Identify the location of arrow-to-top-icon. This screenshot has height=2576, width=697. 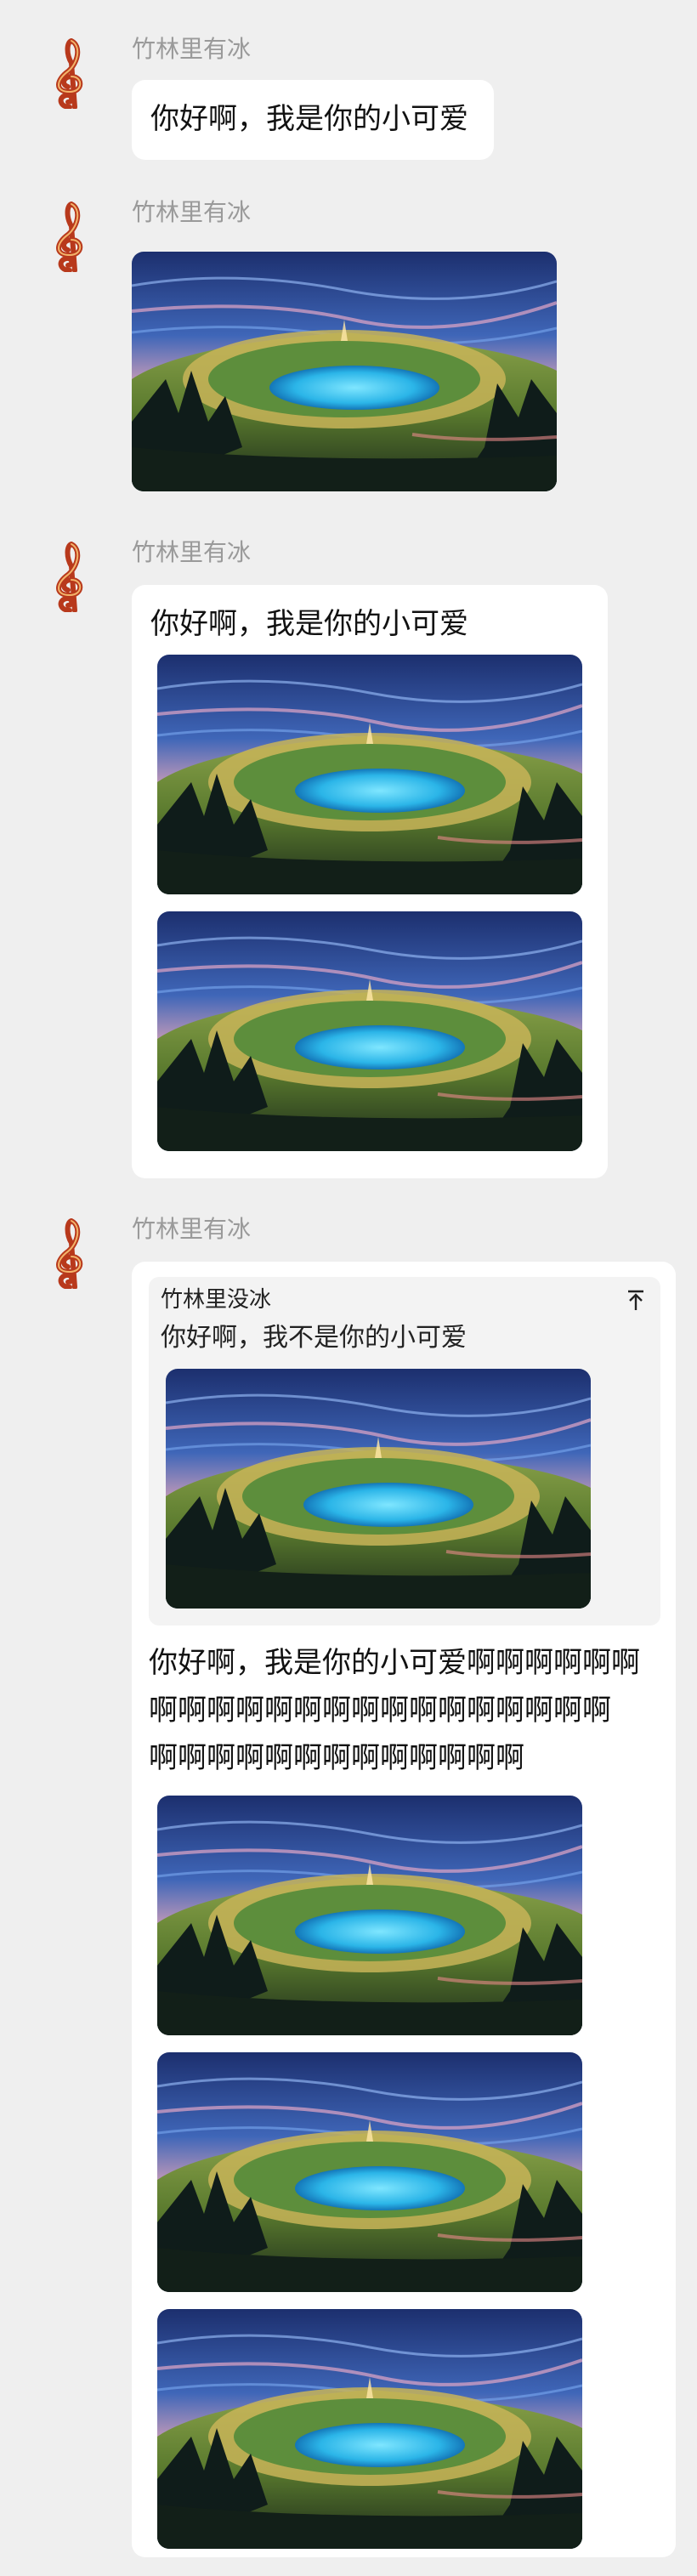
(636, 1300).